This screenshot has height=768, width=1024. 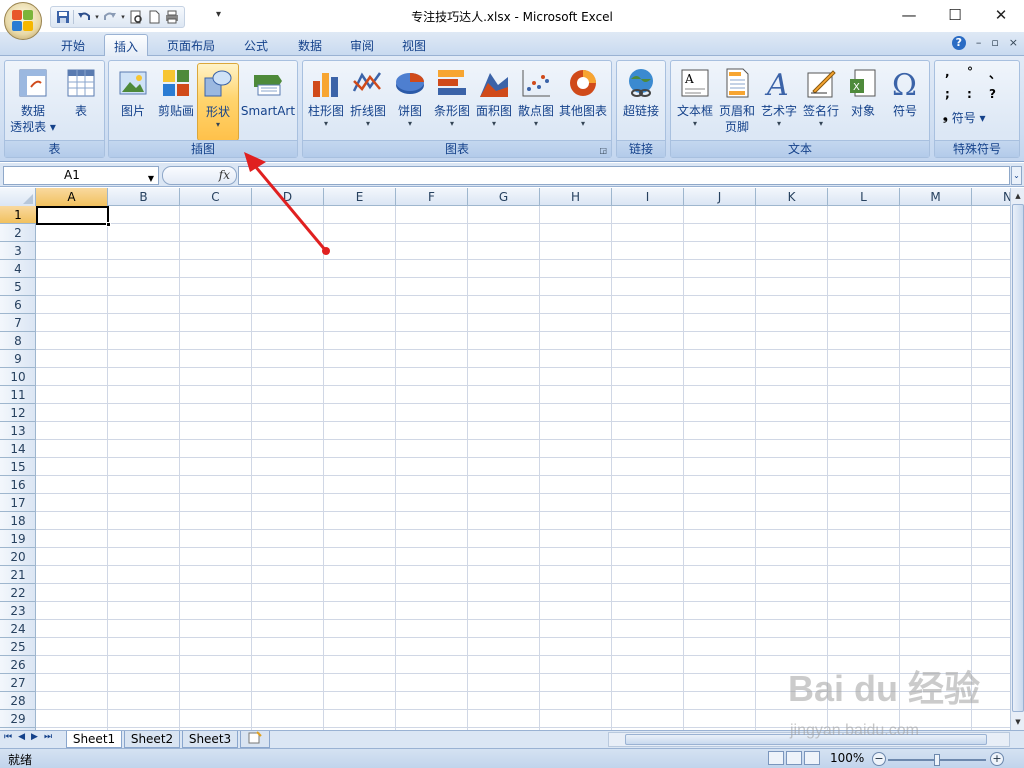 What do you see at coordinates (310, 45) in the screenshot?
I see `tab-data: 数据` at bounding box center [310, 45].